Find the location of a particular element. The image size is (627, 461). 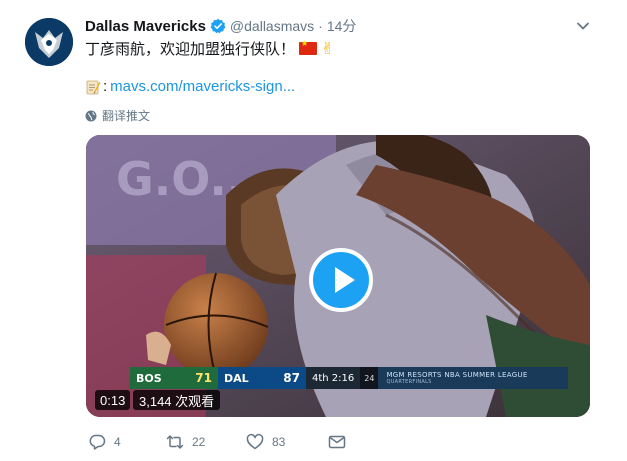

link-colon: : is located at coordinates (105, 86).